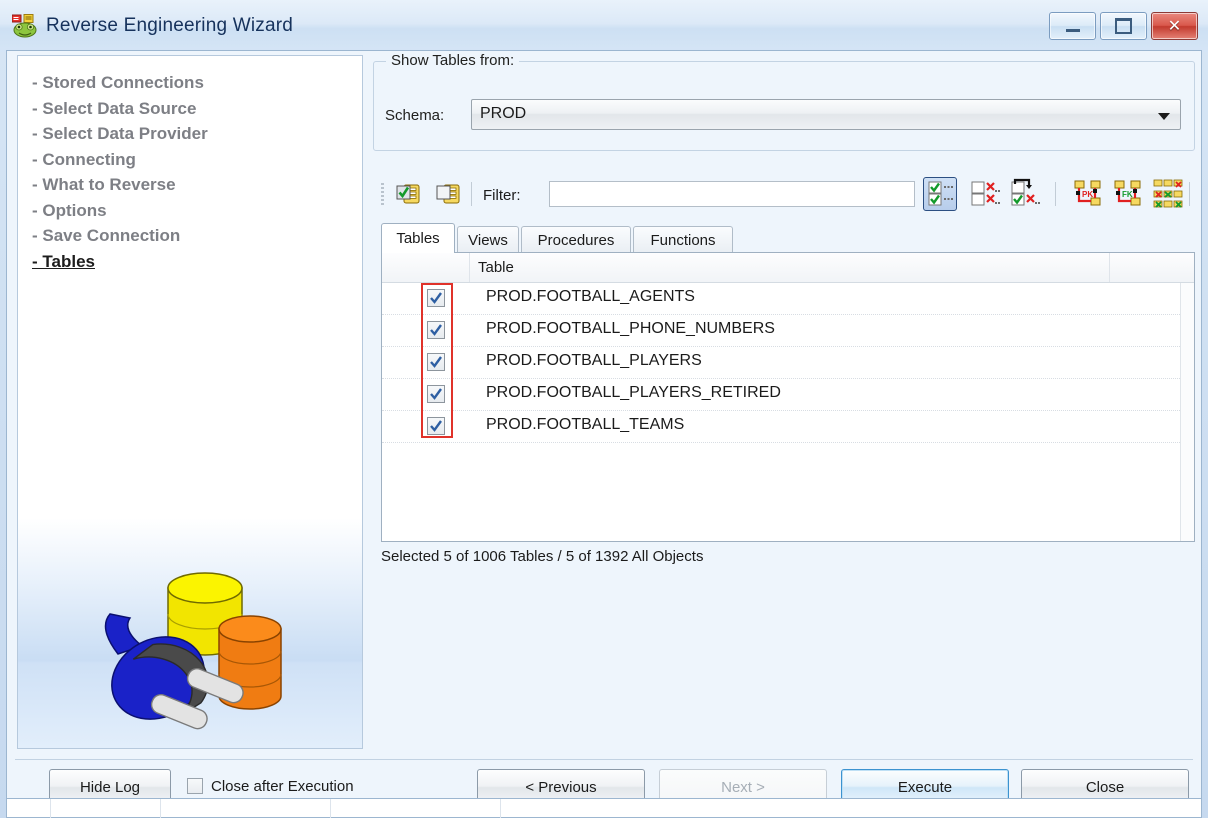 This screenshot has width=1208, height=818. I want to click on move-selected-icon, so click(1025, 194).